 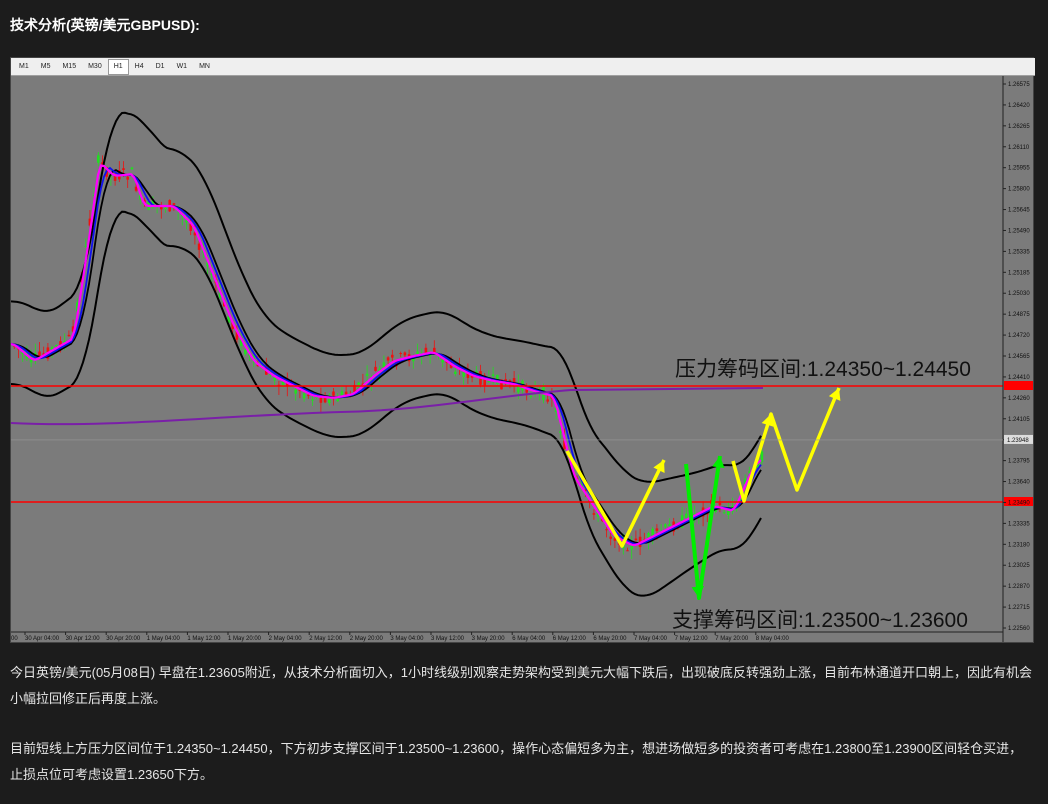 What do you see at coordinates (286, 639) in the screenshot?
I see `time-tick-label: 2 May 04:00` at bounding box center [286, 639].